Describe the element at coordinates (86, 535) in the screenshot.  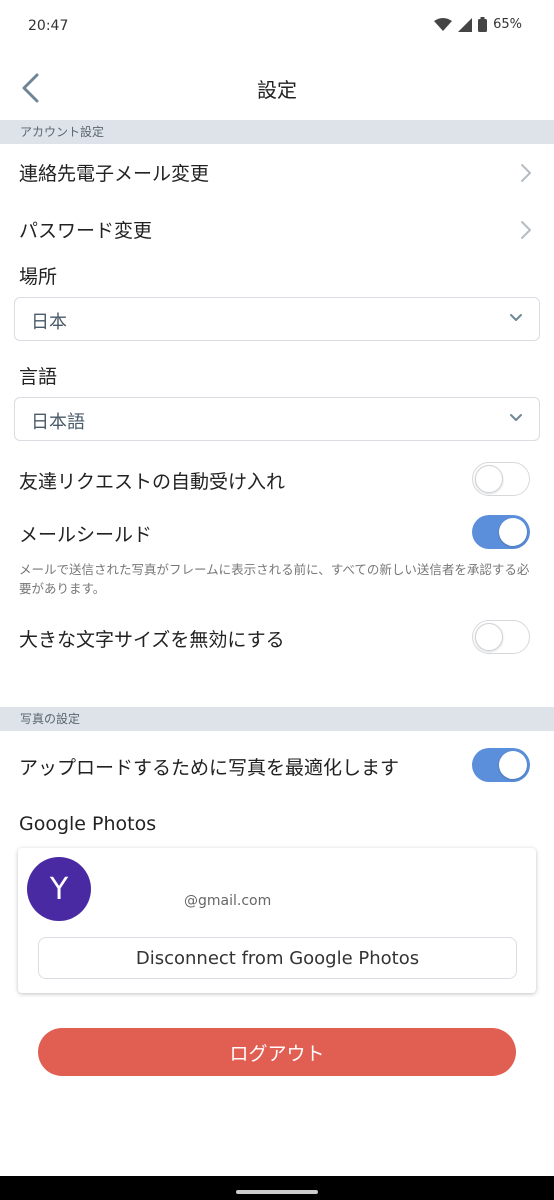
I see `mail-shield-label: メールシールド` at that location.